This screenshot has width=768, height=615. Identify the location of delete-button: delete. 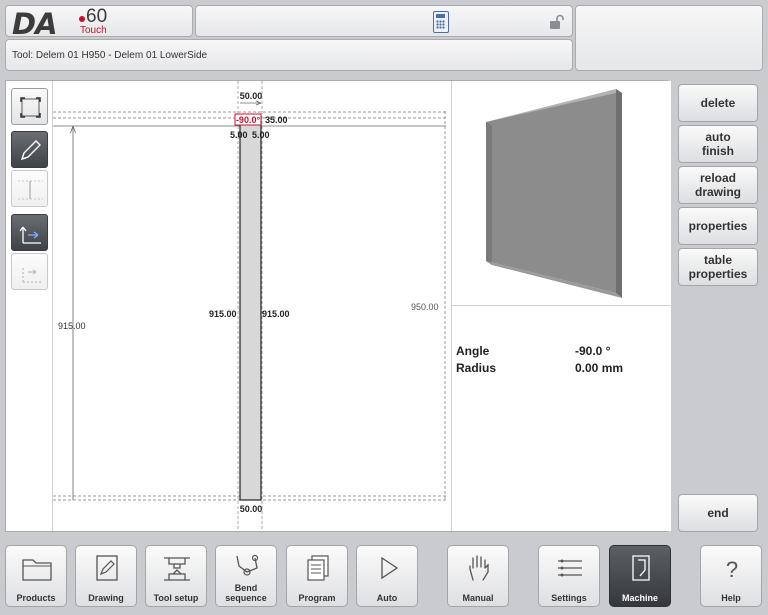
(718, 103).